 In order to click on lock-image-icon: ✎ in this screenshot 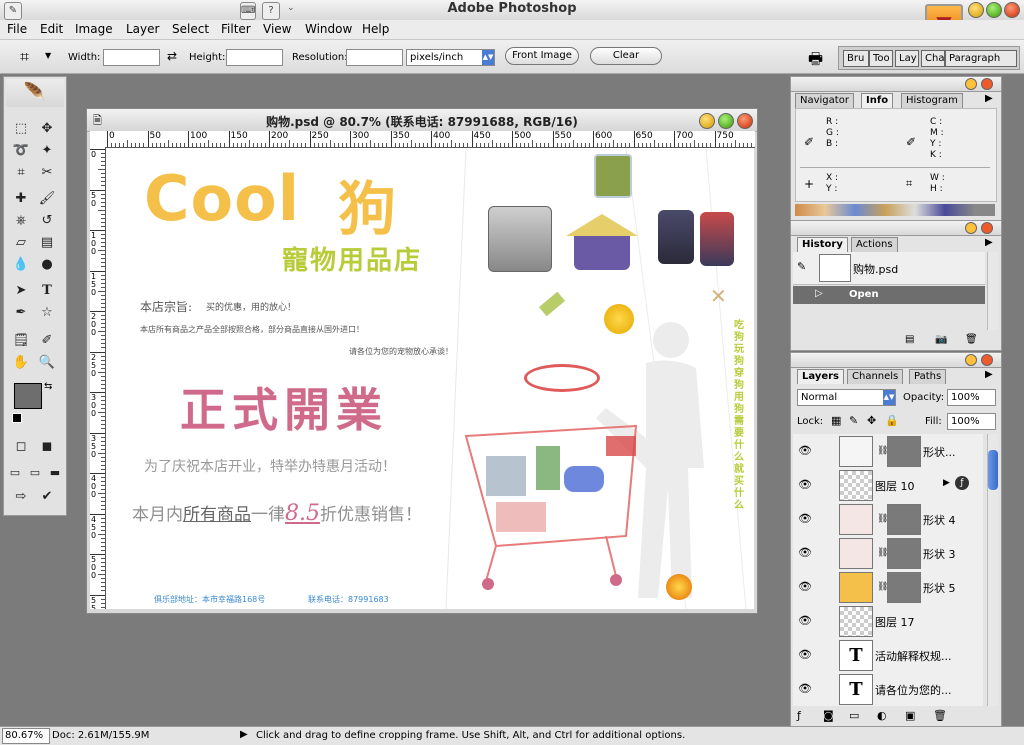, I will do `click(853, 420)`.